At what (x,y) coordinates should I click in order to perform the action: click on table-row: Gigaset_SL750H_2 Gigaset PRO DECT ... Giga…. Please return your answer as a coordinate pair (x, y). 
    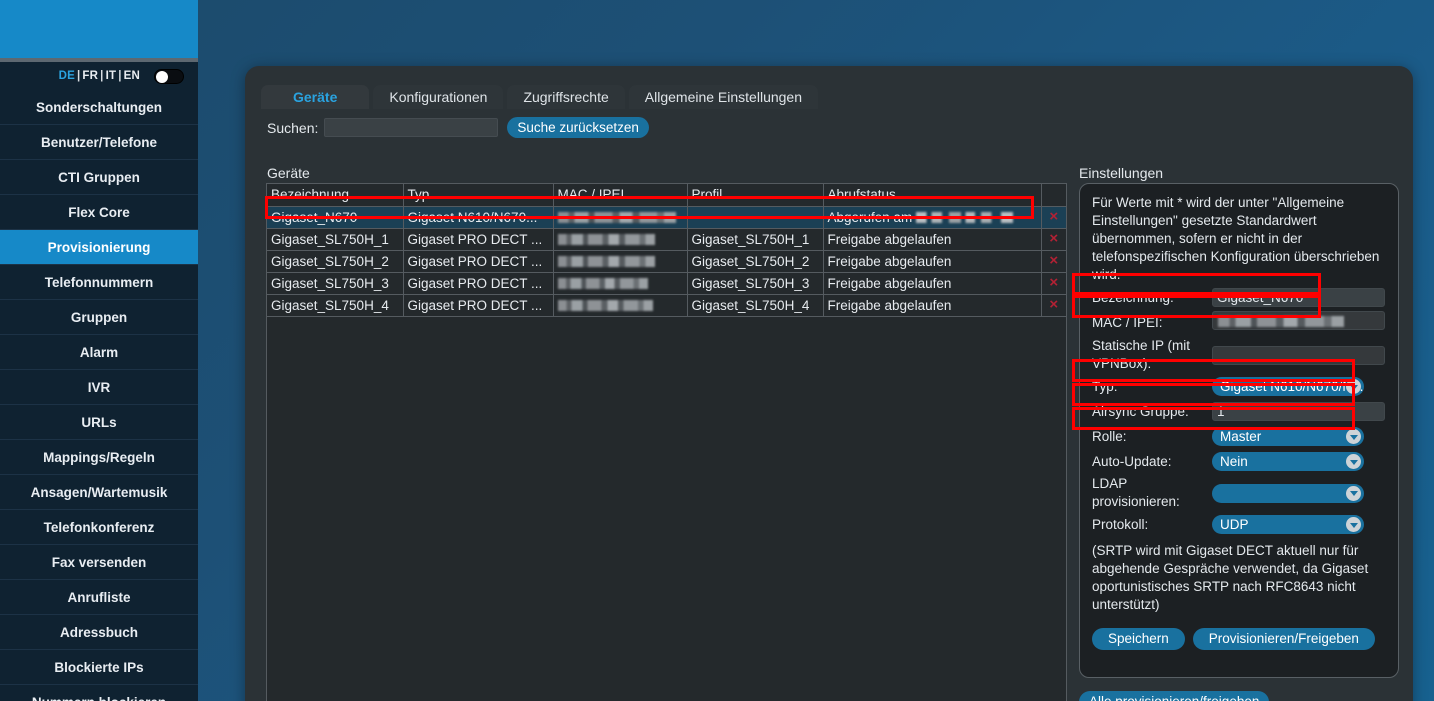
    Looking at the image, I should click on (667, 261).